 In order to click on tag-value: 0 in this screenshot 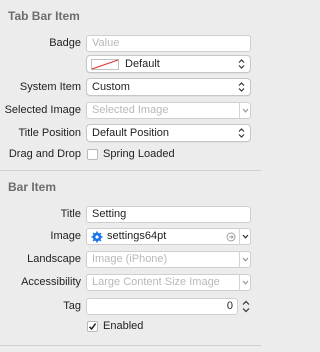, I will do `click(229, 306)`.